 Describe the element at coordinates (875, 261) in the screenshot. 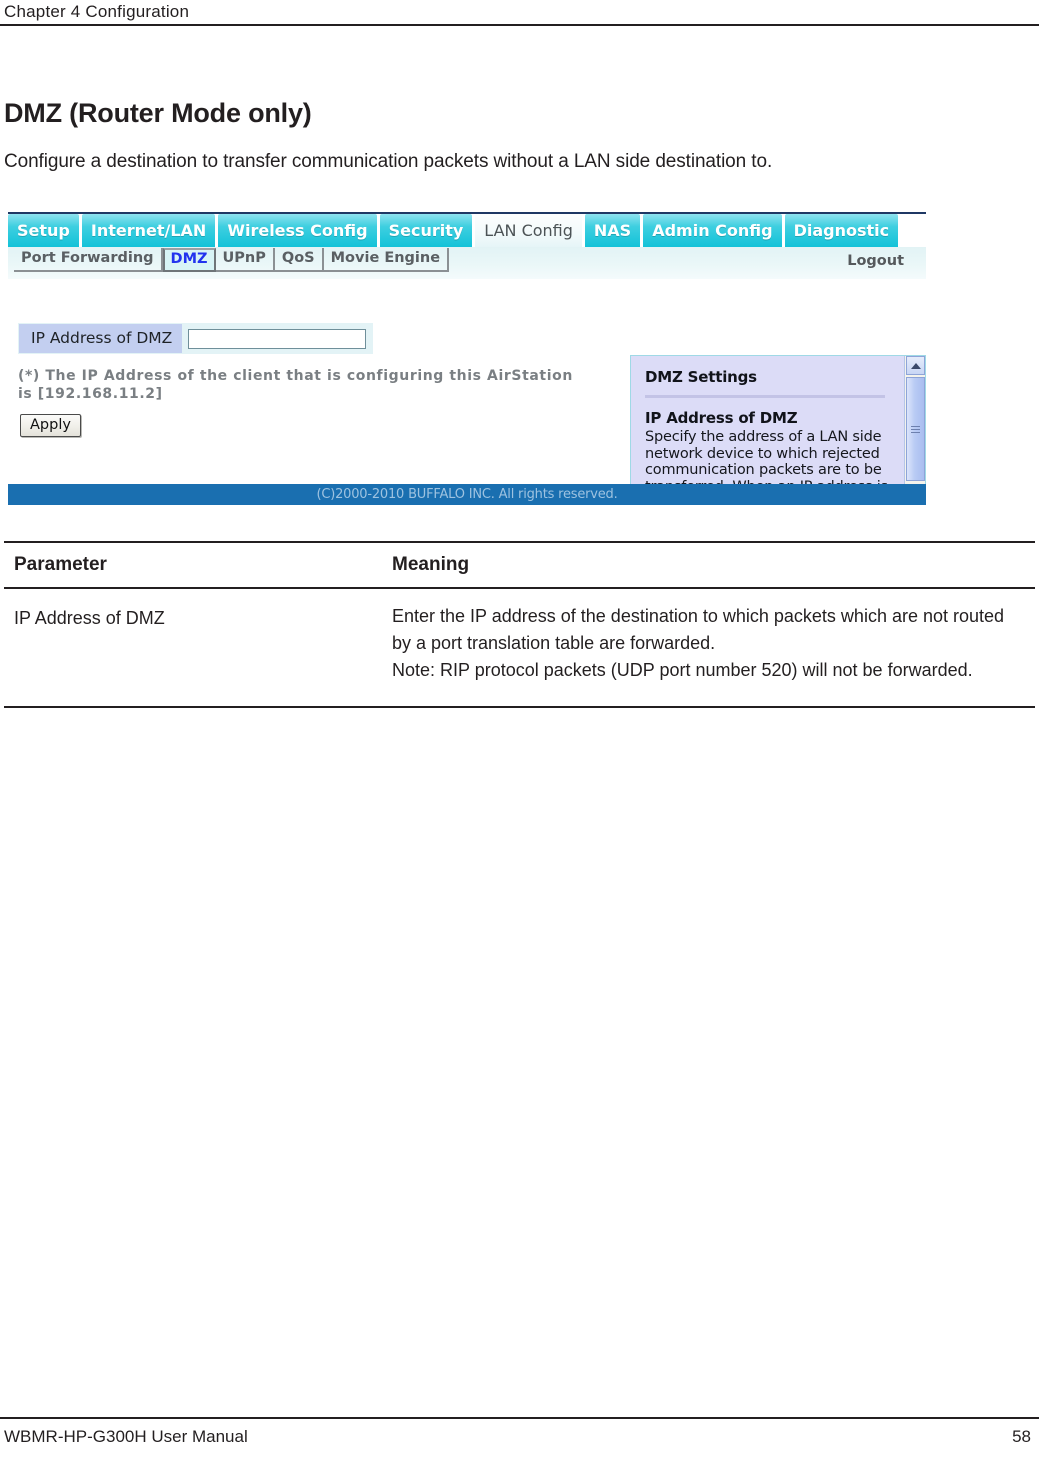

I see `logout-link: Logout` at that location.